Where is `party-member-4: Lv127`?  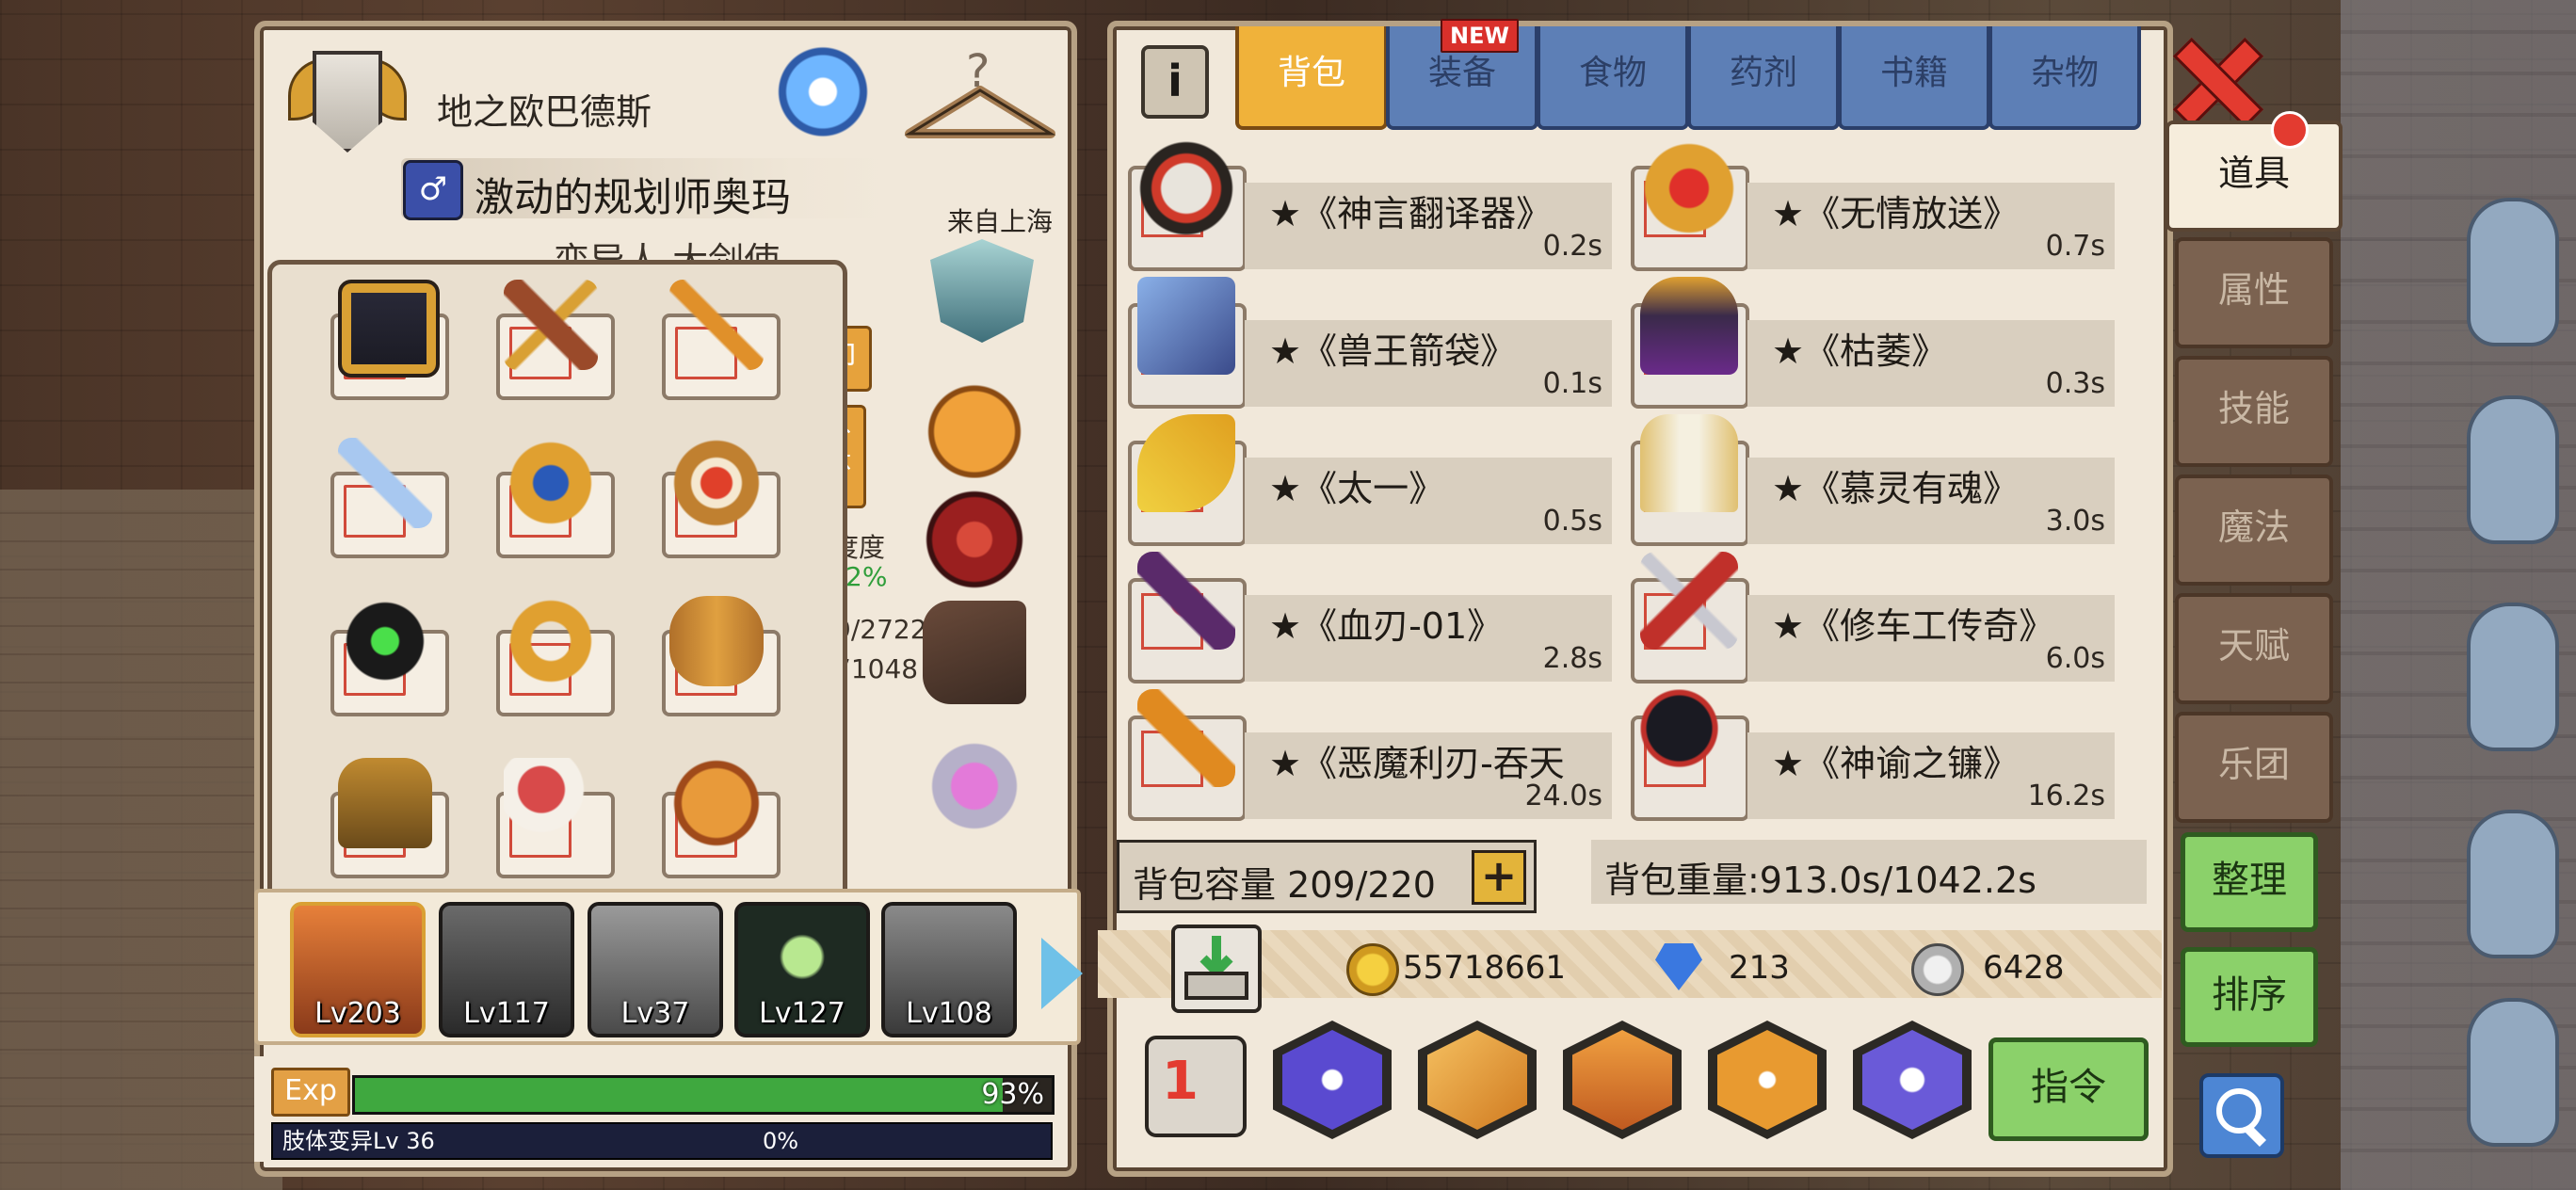 party-member-4: Lv127 is located at coordinates (802, 969).